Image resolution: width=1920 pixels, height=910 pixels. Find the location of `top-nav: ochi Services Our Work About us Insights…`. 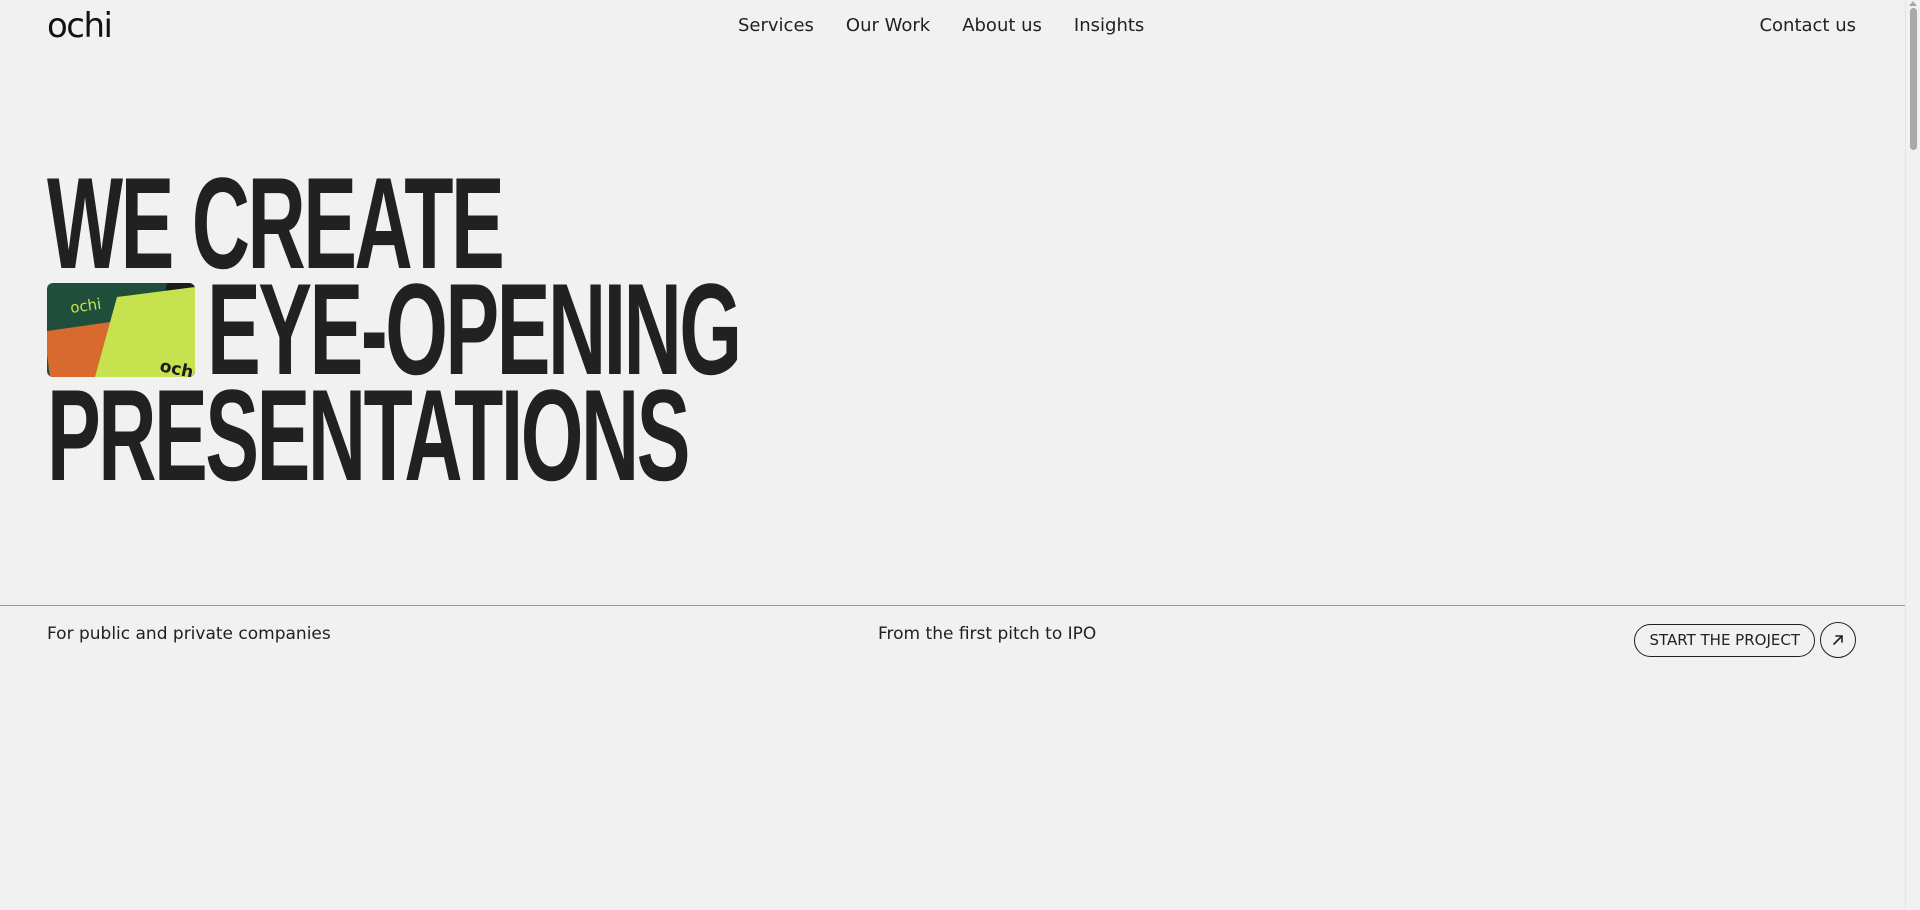

top-nav: ochi Services Our Work About us Insights… is located at coordinates (952, 26).